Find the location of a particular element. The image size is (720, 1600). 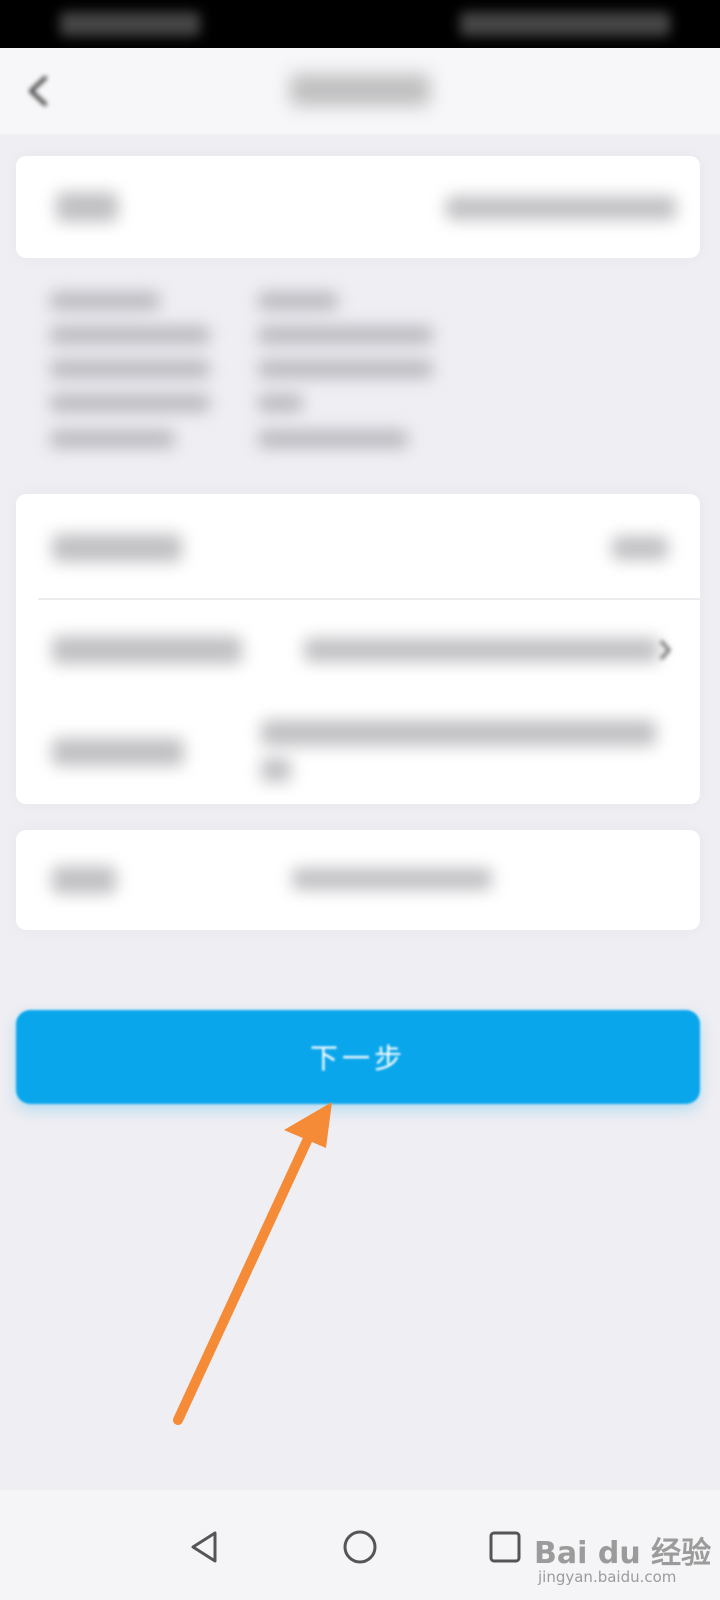

next-button-label: 下一步 is located at coordinates (357, 1058).